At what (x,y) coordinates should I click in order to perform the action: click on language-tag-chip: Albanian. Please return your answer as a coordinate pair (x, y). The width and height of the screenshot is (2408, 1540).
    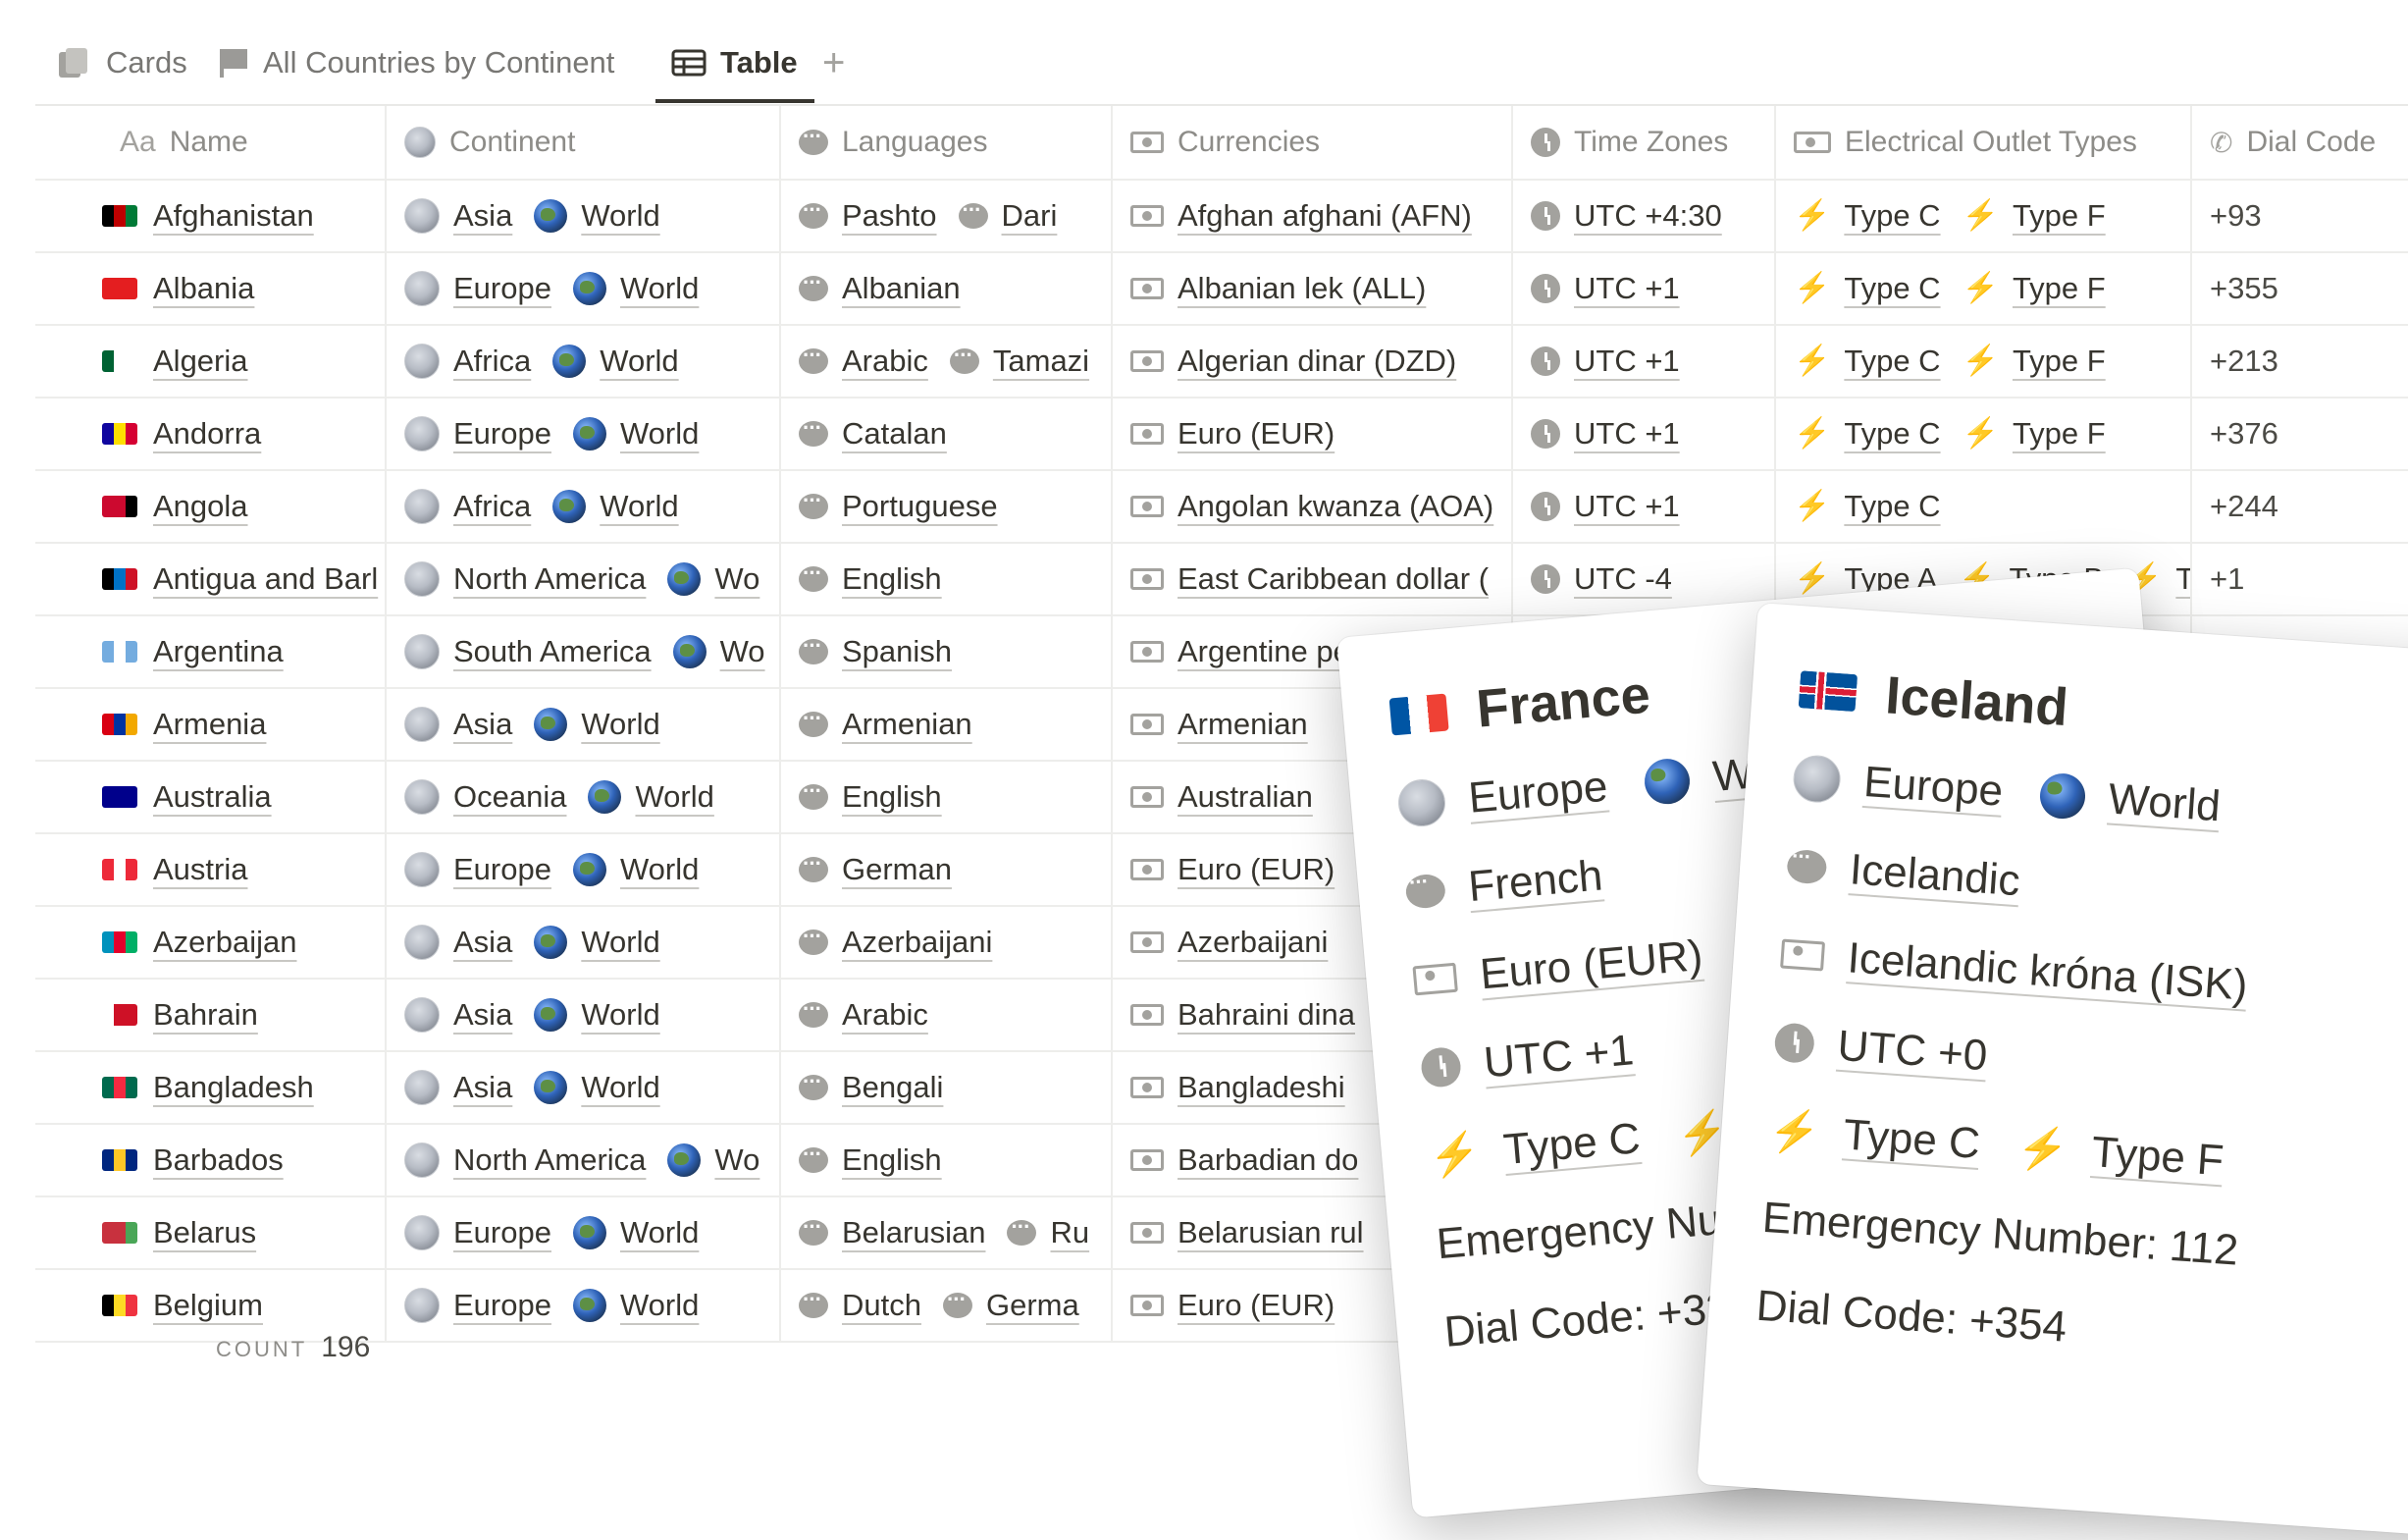
    Looking at the image, I should click on (880, 288).